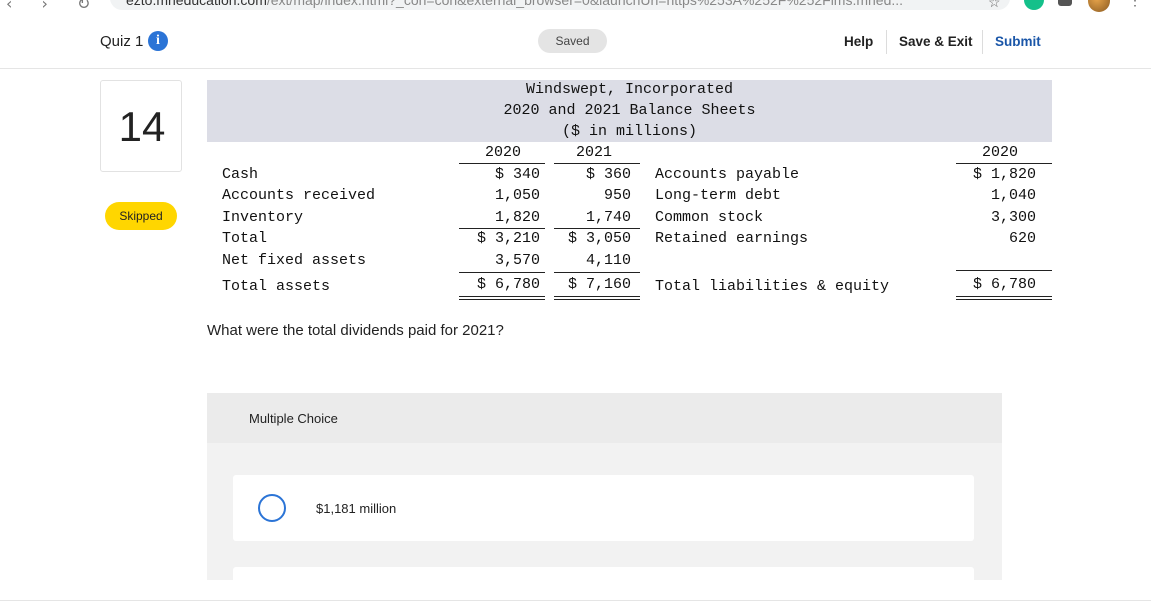 The height and width of the screenshot is (602, 1151). Describe the element at coordinates (293, 418) in the screenshot. I see `multiple-choice-label: Multiple Choice` at that location.